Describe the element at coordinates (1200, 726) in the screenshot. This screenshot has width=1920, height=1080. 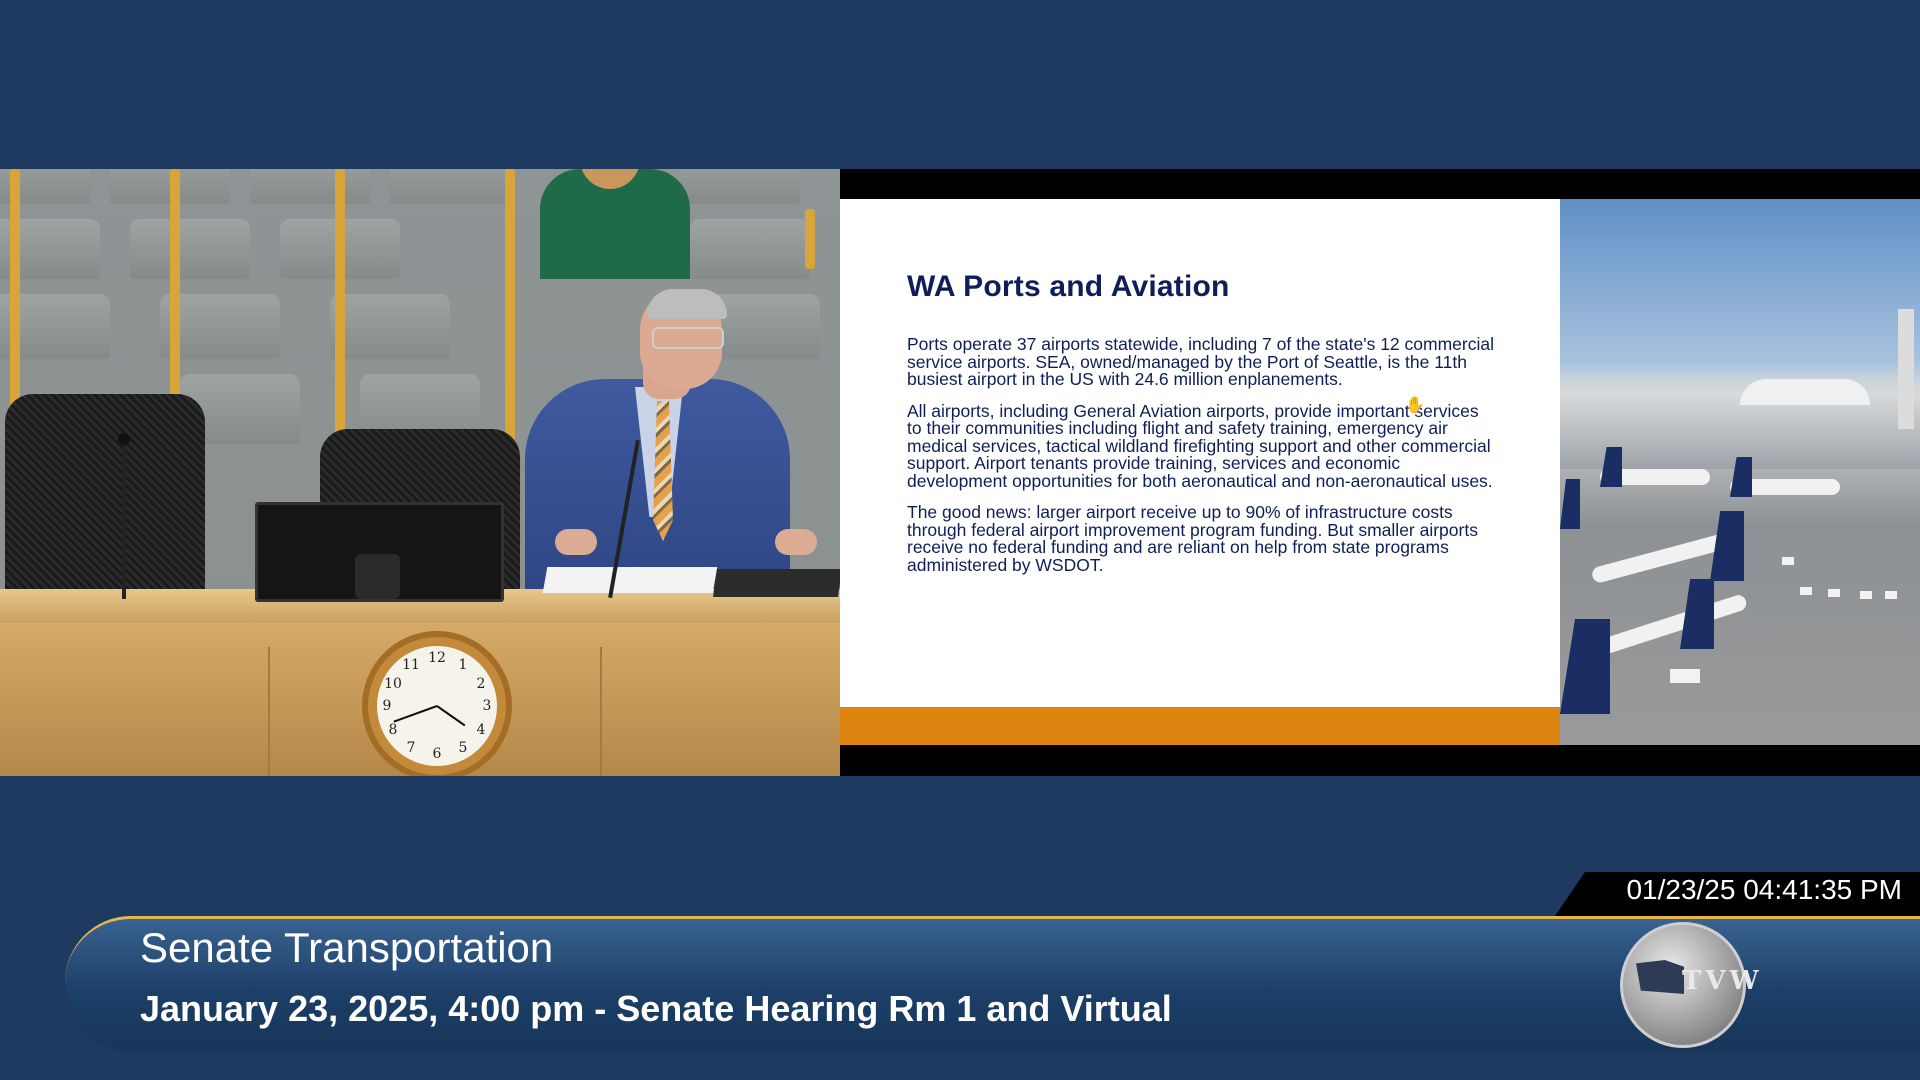
I see `slide-accent-band` at that location.